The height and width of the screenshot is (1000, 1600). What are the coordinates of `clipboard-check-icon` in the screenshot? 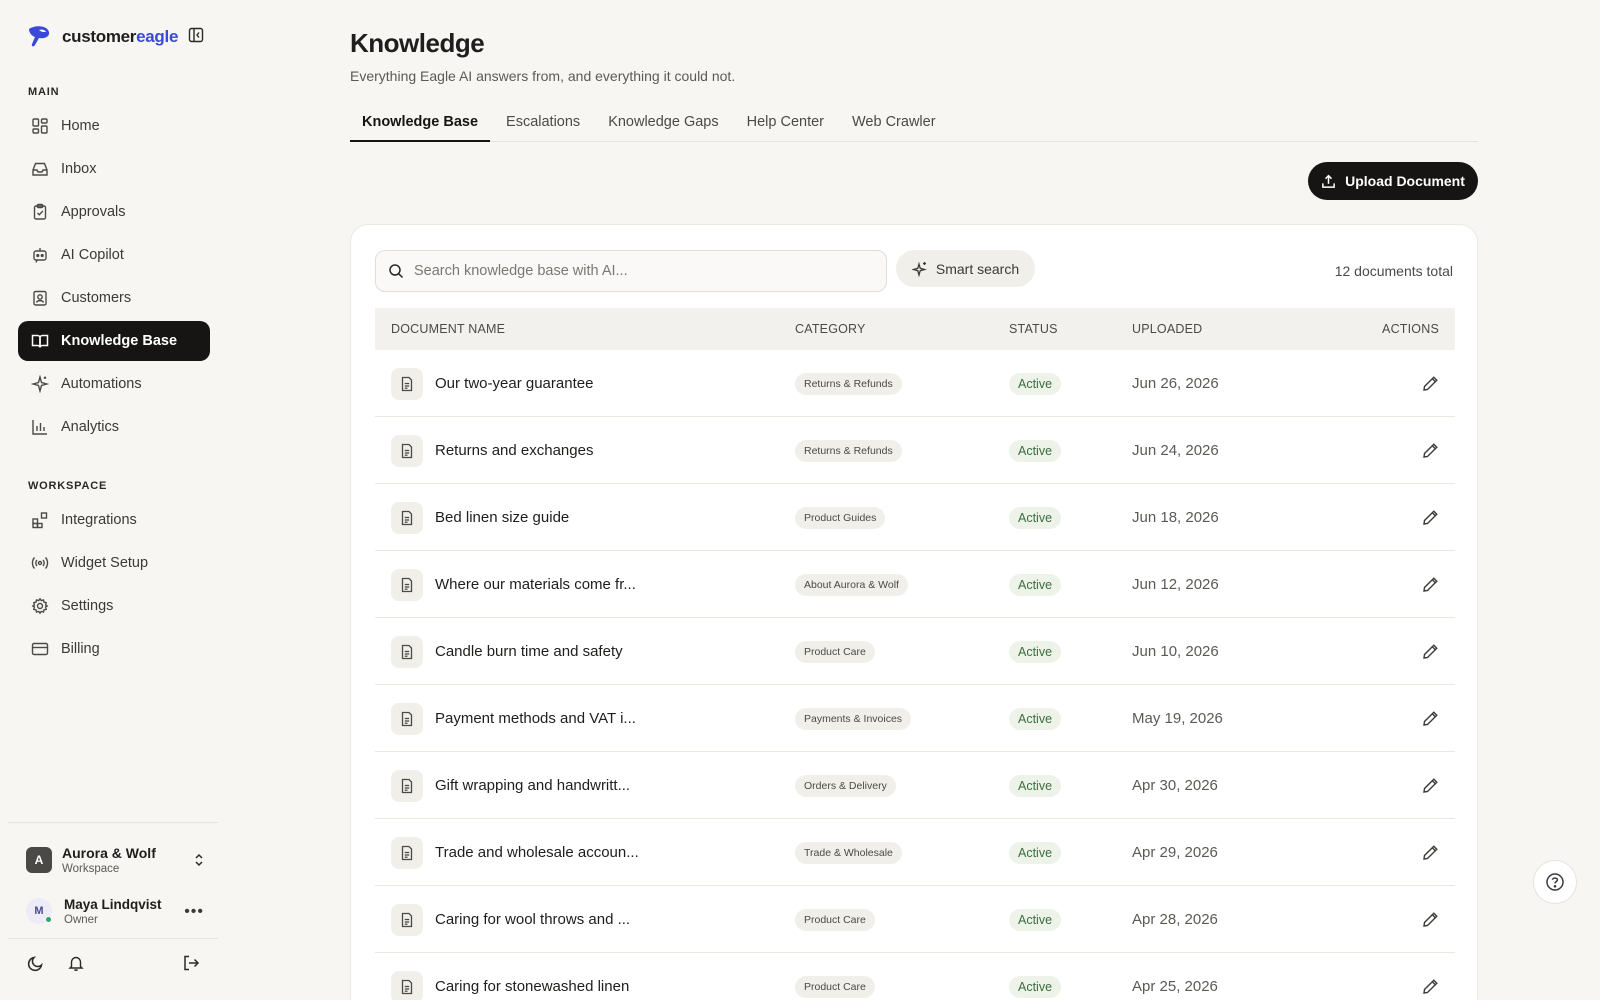 It's located at (40, 211).